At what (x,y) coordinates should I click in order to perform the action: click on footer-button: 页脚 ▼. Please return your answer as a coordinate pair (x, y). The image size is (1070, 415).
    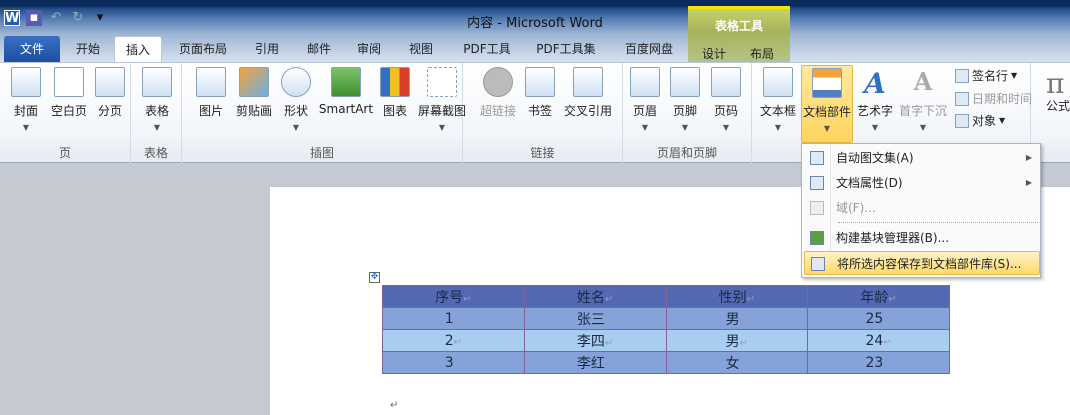
    Looking at the image, I should click on (685, 100).